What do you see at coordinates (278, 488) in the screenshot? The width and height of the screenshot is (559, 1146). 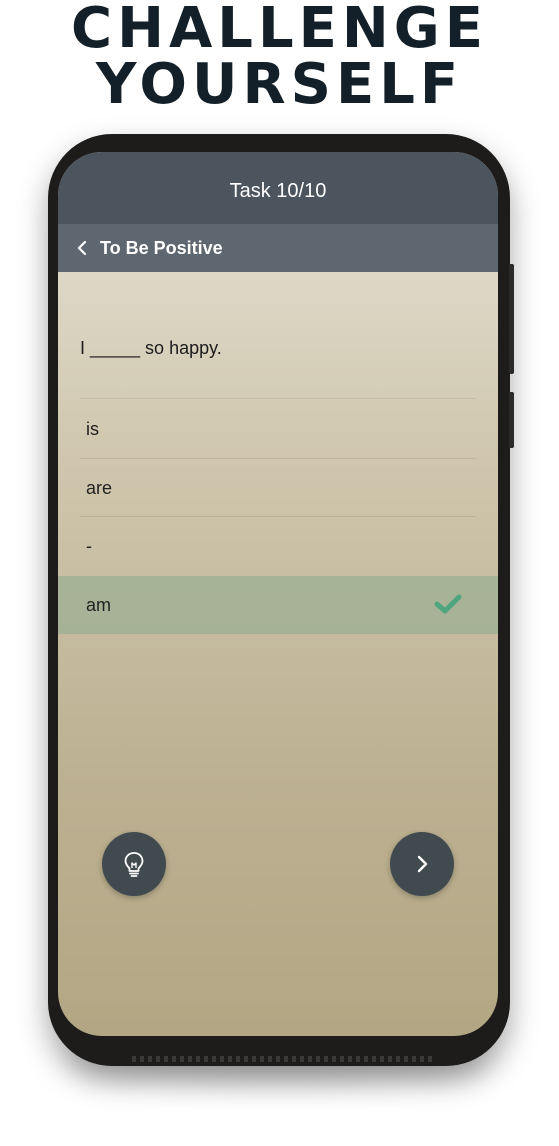 I see `answer-option-are: are` at bounding box center [278, 488].